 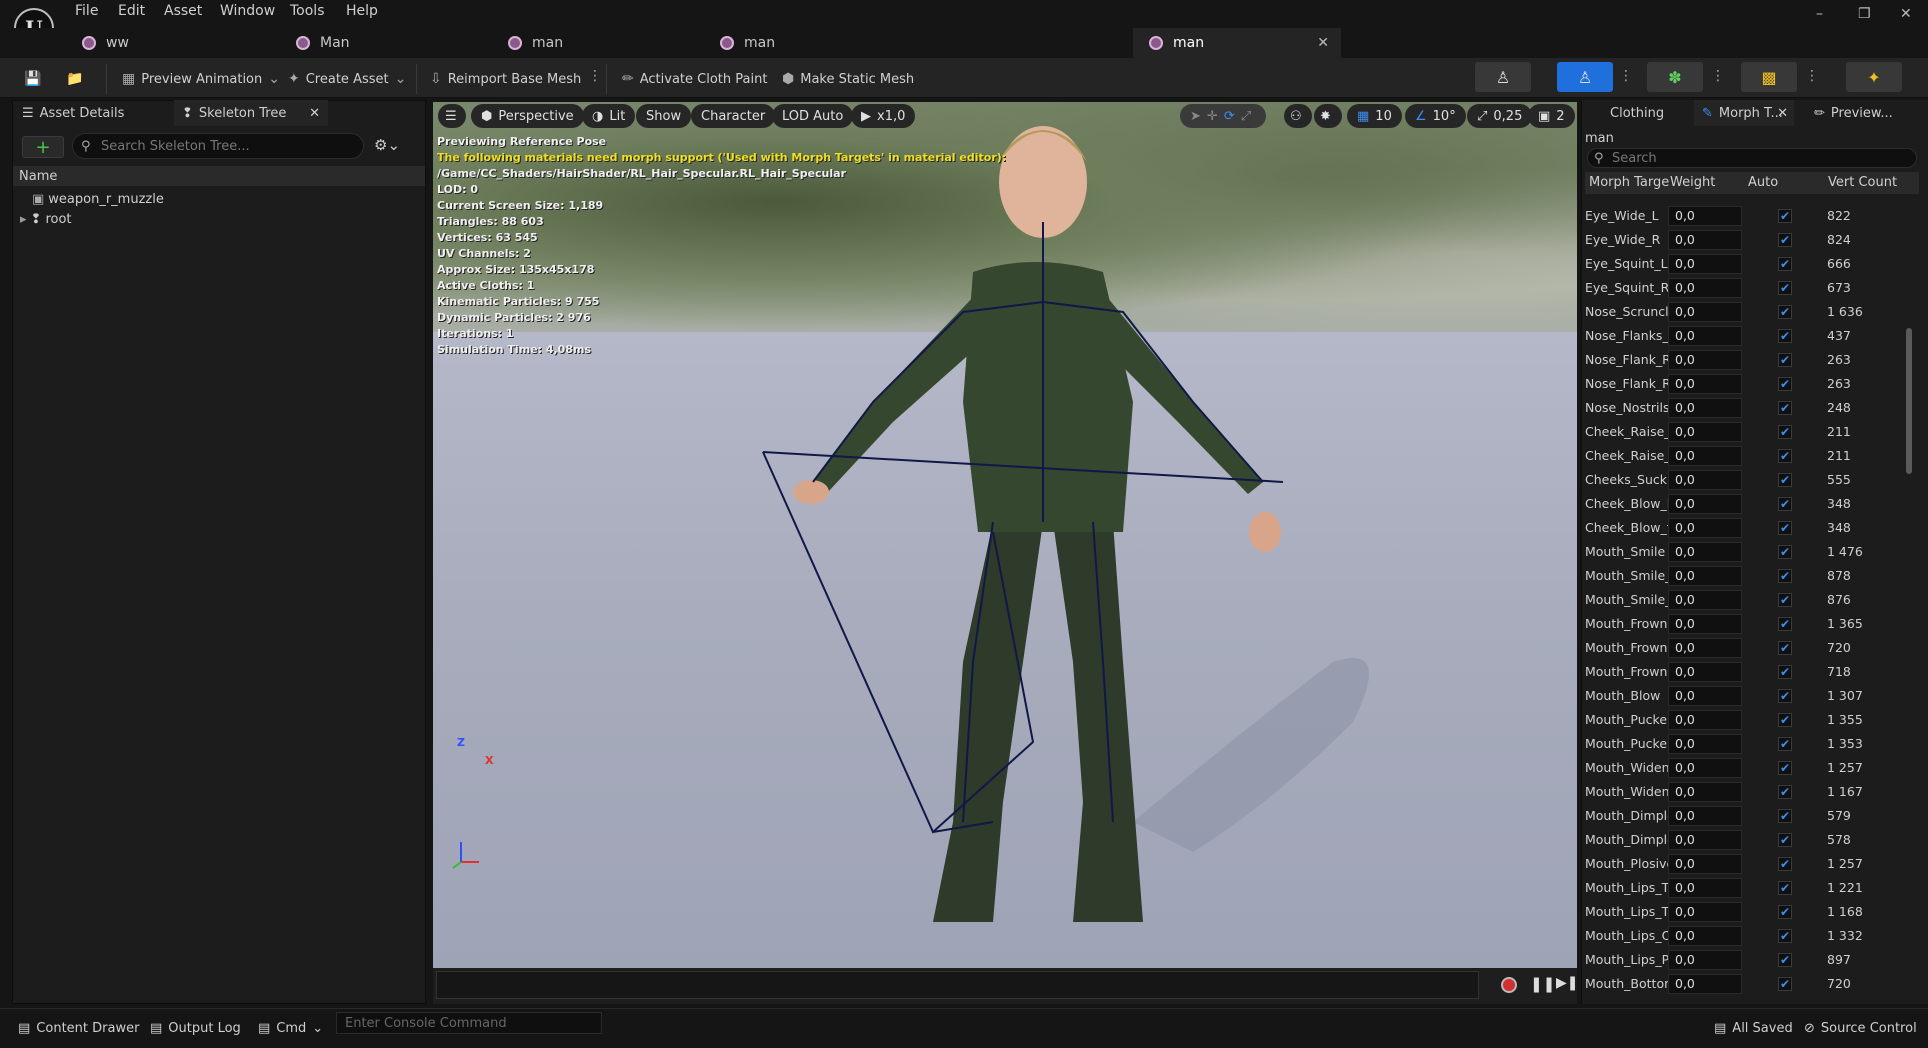 I want to click on surface-snap-icon: ✸, so click(x=1328, y=116).